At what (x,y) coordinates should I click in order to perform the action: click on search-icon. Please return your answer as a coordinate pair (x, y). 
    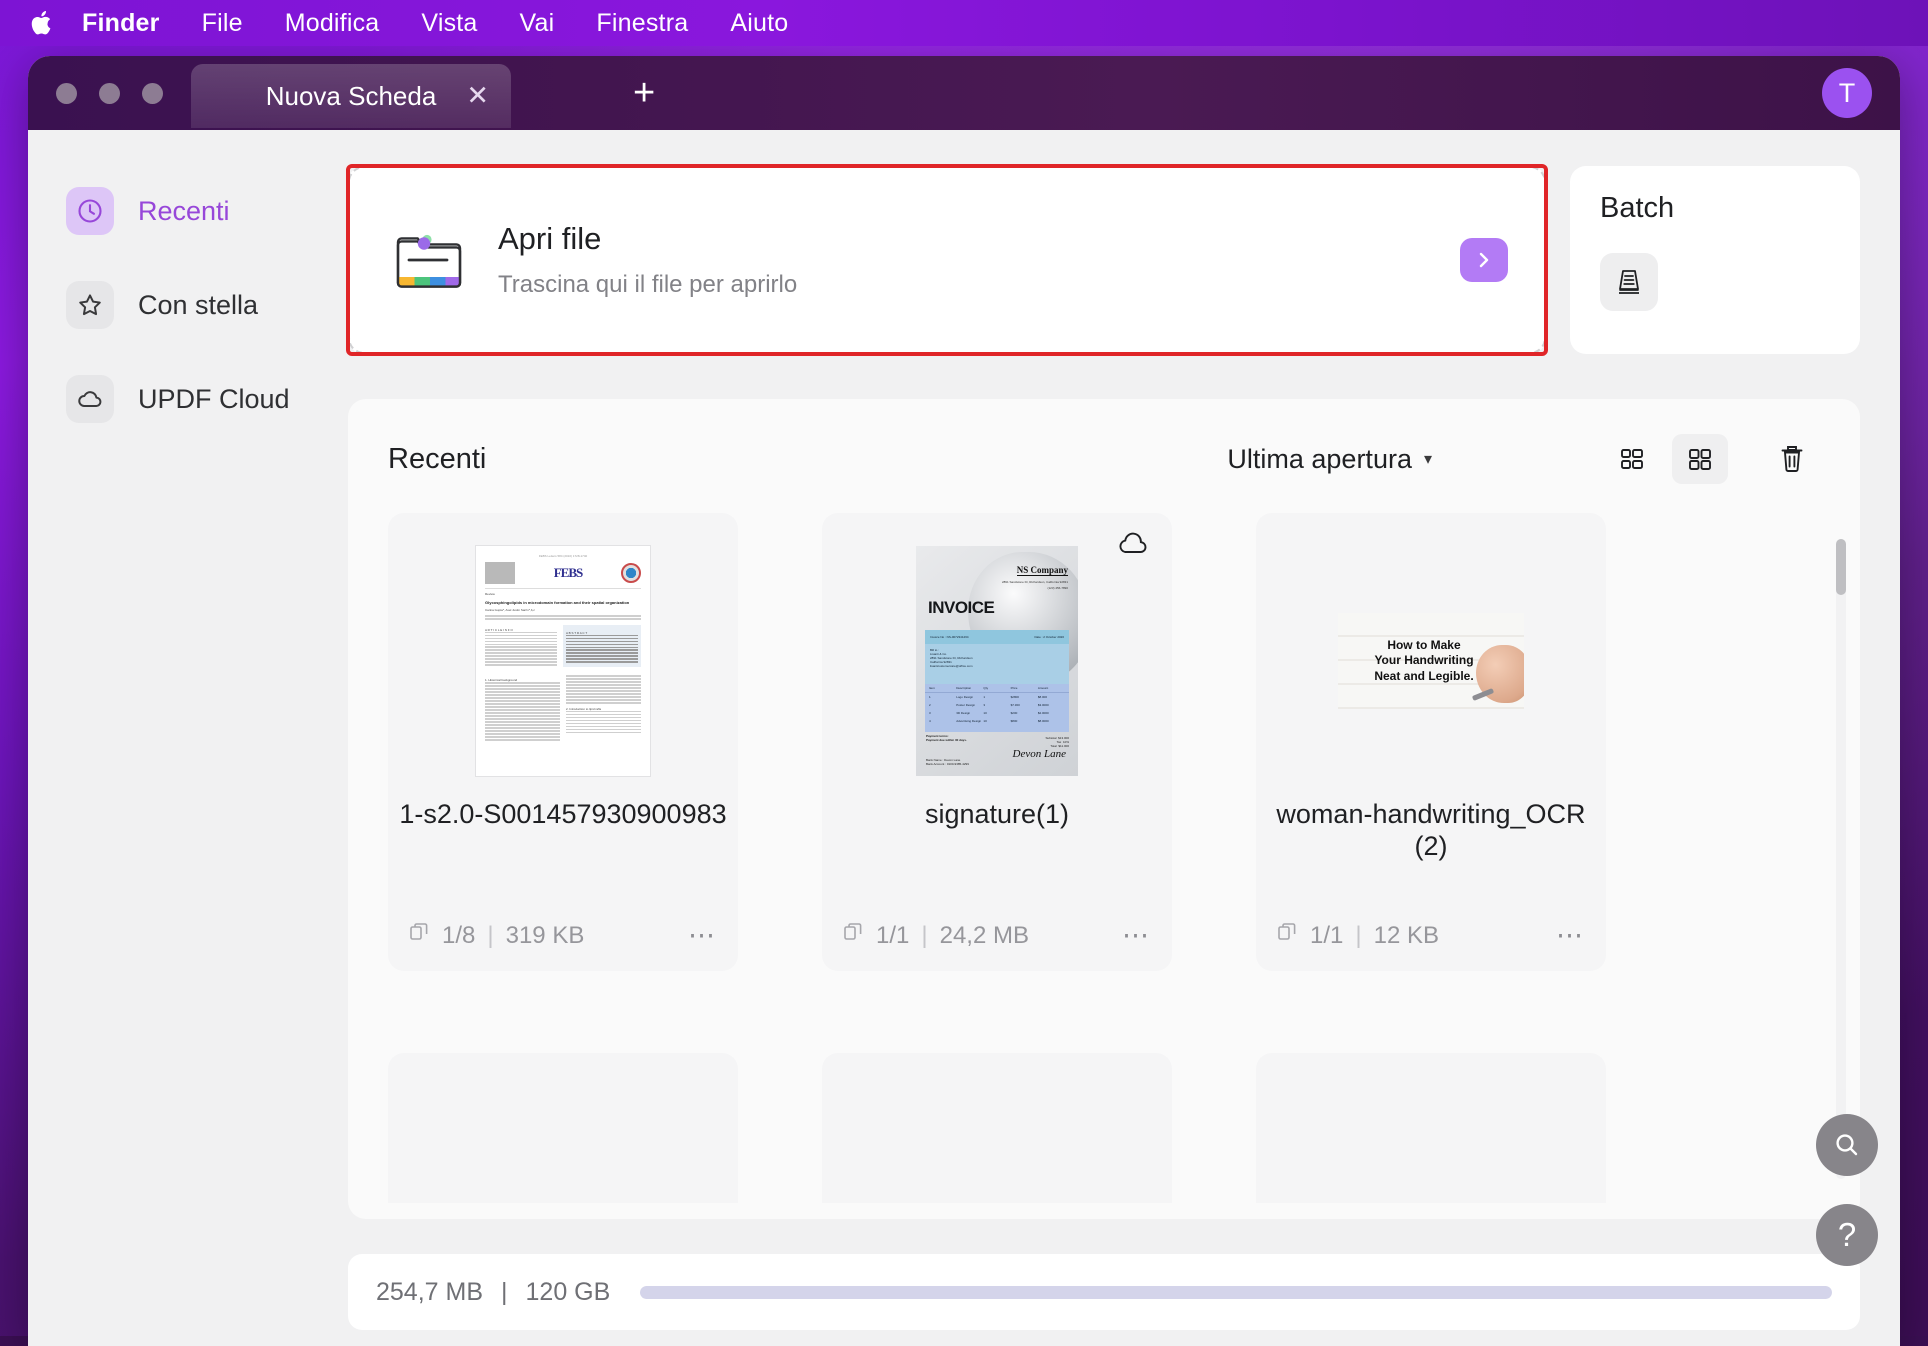
    Looking at the image, I should click on (1847, 1145).